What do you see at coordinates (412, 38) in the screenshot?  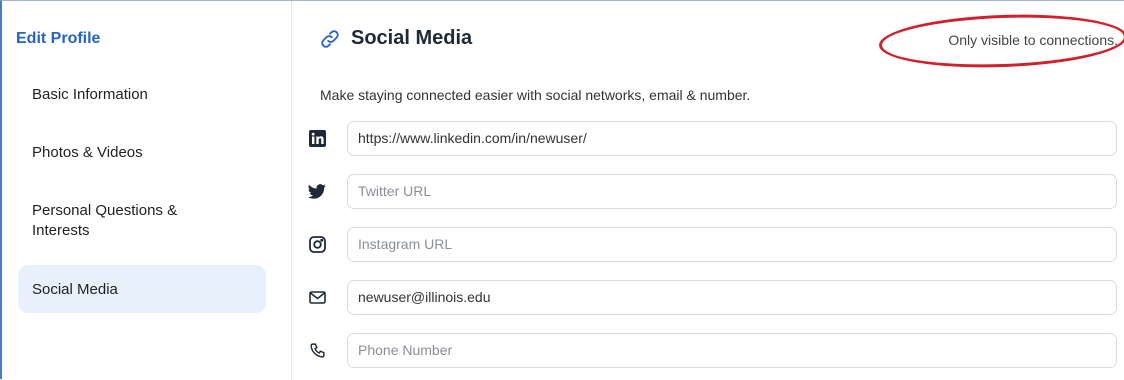 I see `page-title: Social Media` at bounding box center [412, 38].